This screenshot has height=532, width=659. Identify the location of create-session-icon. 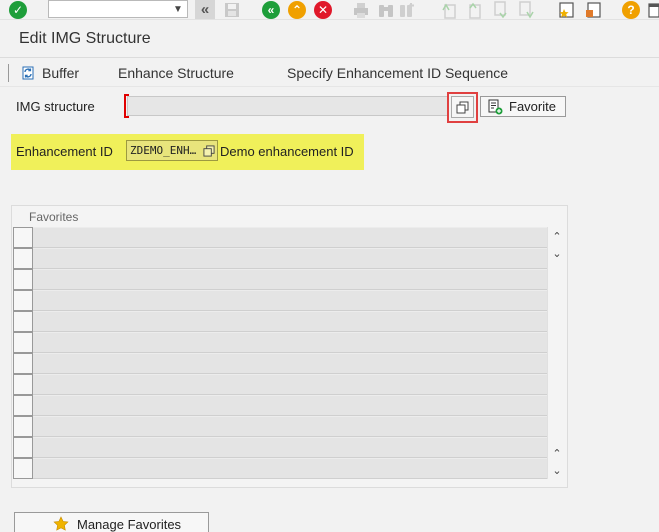
(566, 10).